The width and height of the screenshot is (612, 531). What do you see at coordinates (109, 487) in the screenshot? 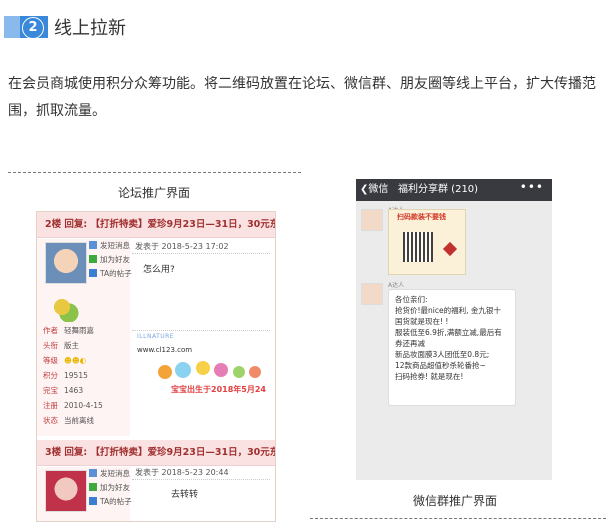
I see `post2-add-friend-button: 加为好友` at bounding box center [109, 487].